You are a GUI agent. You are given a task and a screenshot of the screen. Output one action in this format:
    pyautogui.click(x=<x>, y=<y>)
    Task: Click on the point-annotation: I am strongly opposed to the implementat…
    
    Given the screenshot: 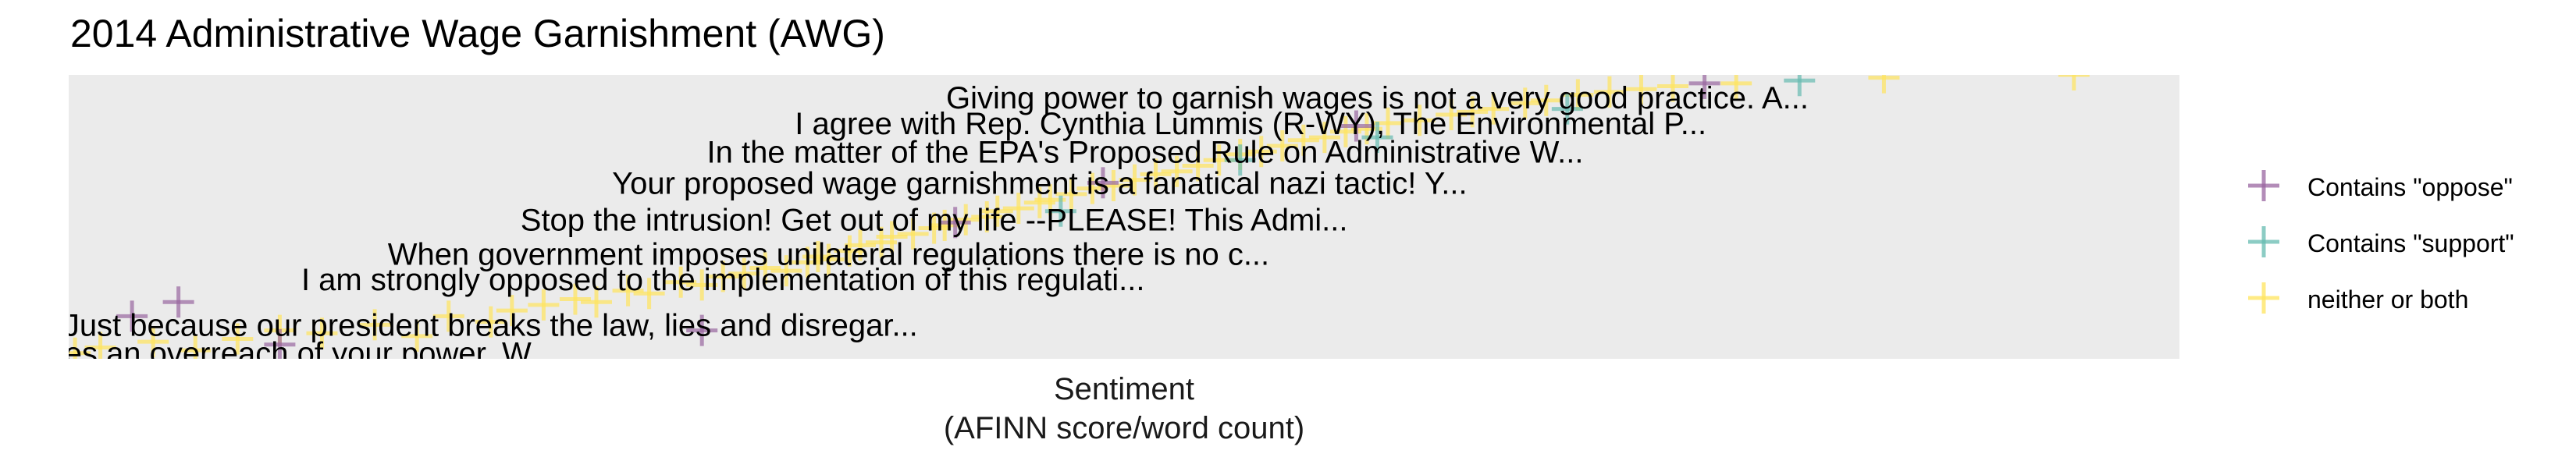 What is the action you would take?
    pyautogui.click(x=723, y=280)
    